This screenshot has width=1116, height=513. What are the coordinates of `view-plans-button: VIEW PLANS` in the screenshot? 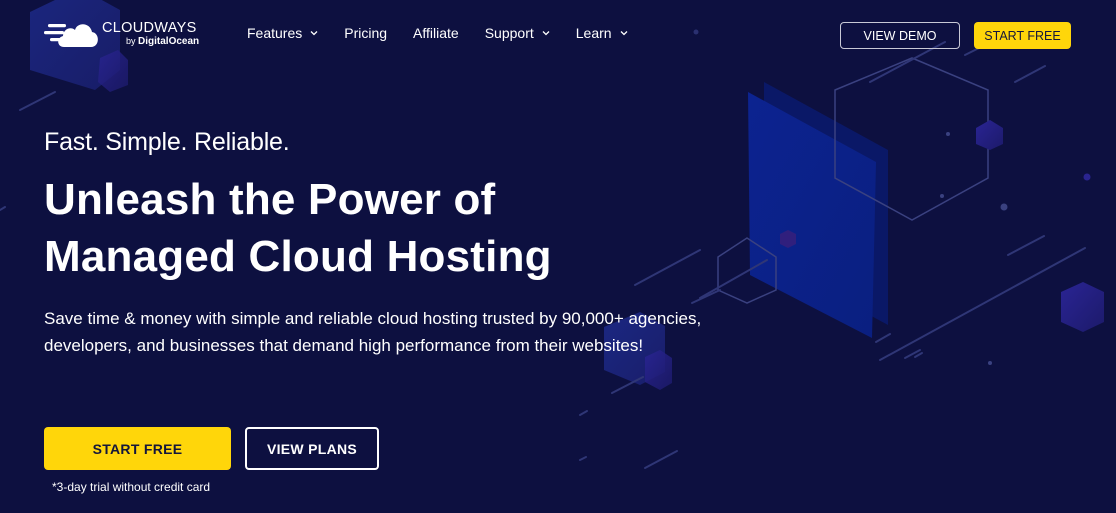 It's located at (312, 448).